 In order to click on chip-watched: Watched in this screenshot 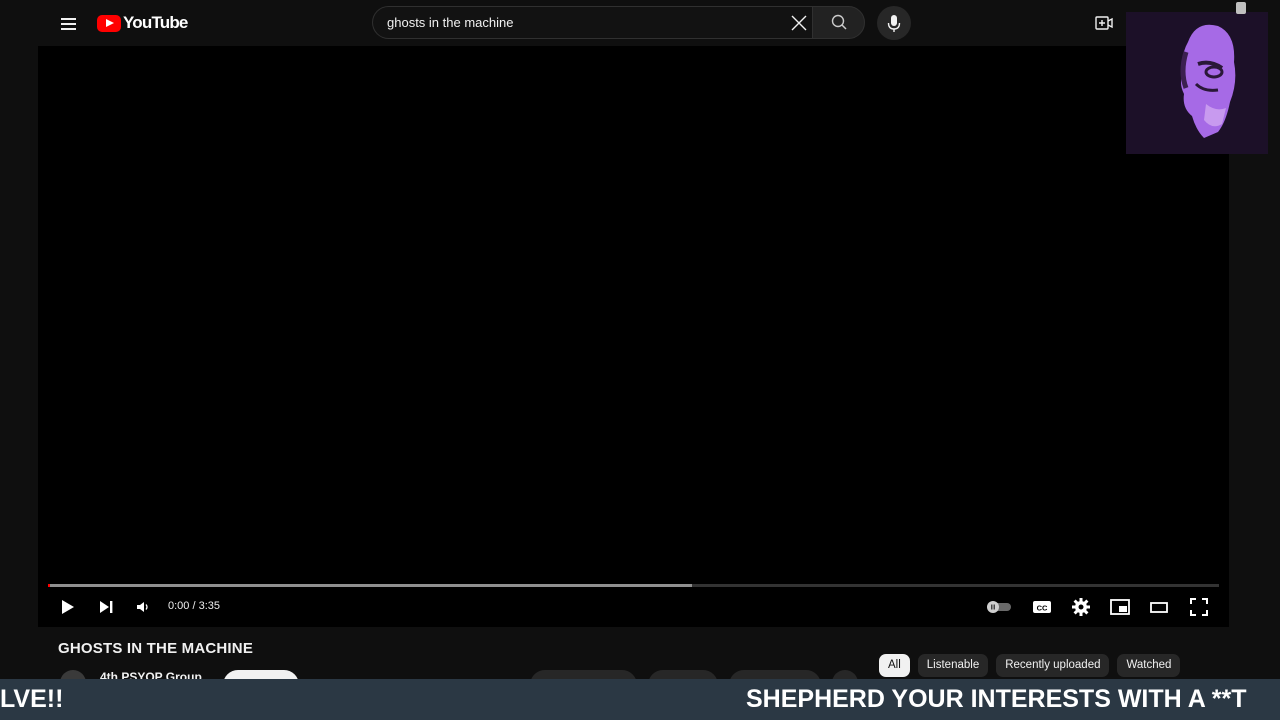, I will do `click(1149, 665)`.